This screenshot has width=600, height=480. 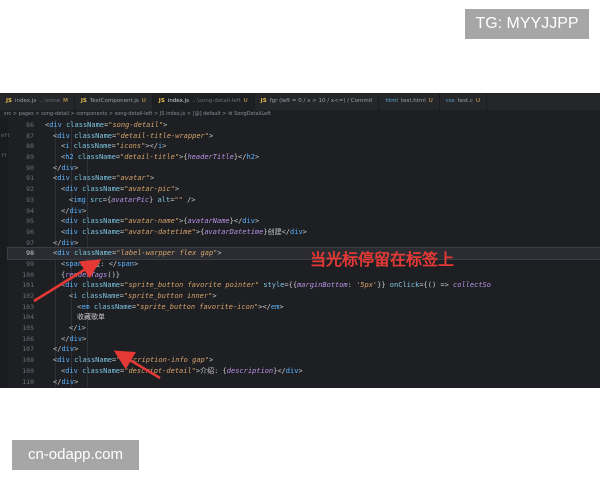 I want to click on code-token: "", so click(x=178, y=199).